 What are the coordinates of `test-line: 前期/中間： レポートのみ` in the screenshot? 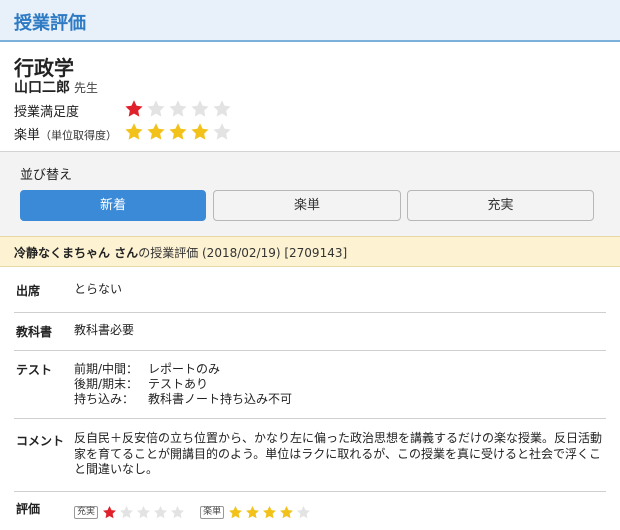 It's located at (147, 369).